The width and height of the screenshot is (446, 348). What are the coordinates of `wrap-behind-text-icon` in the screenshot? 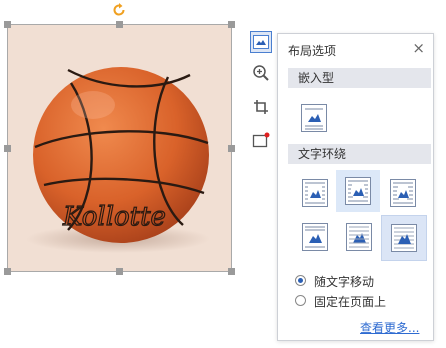 It's located at (359, 237).